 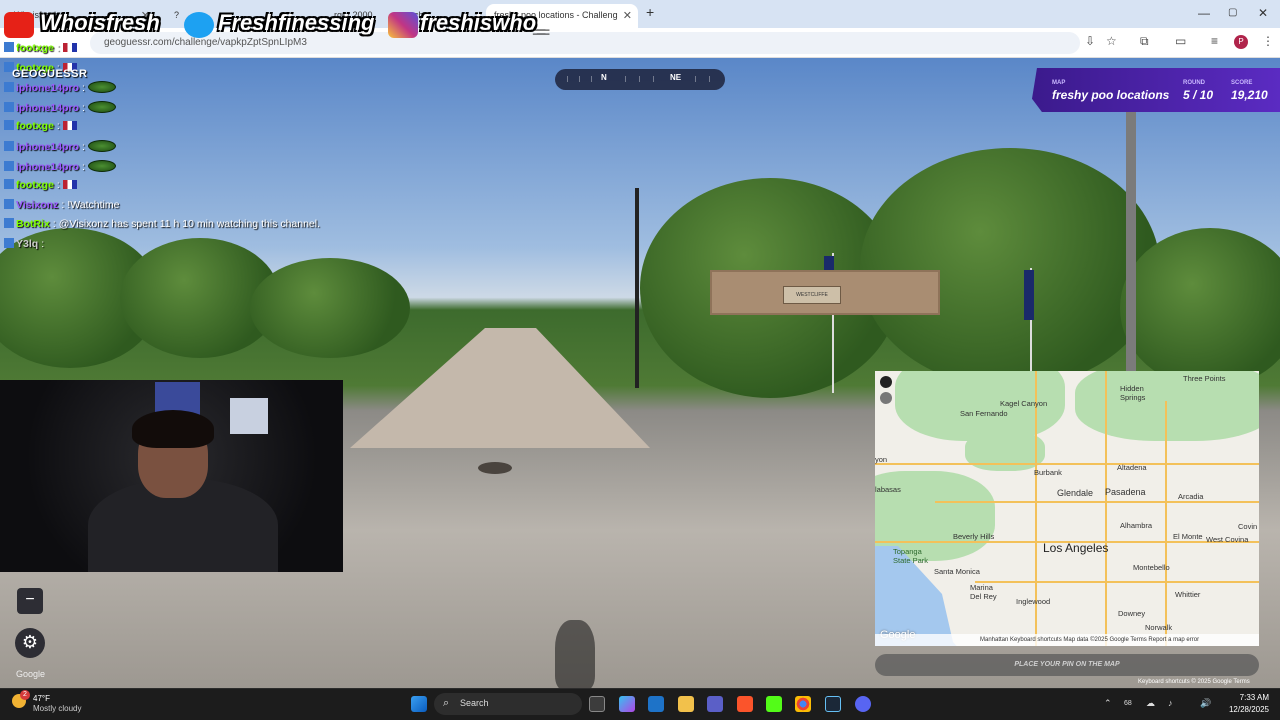 What do you see at coordinates (1188, 536) in the screenshot?
I see `map-label-el-monte: El Monte` at bounding box center [1188, 536].